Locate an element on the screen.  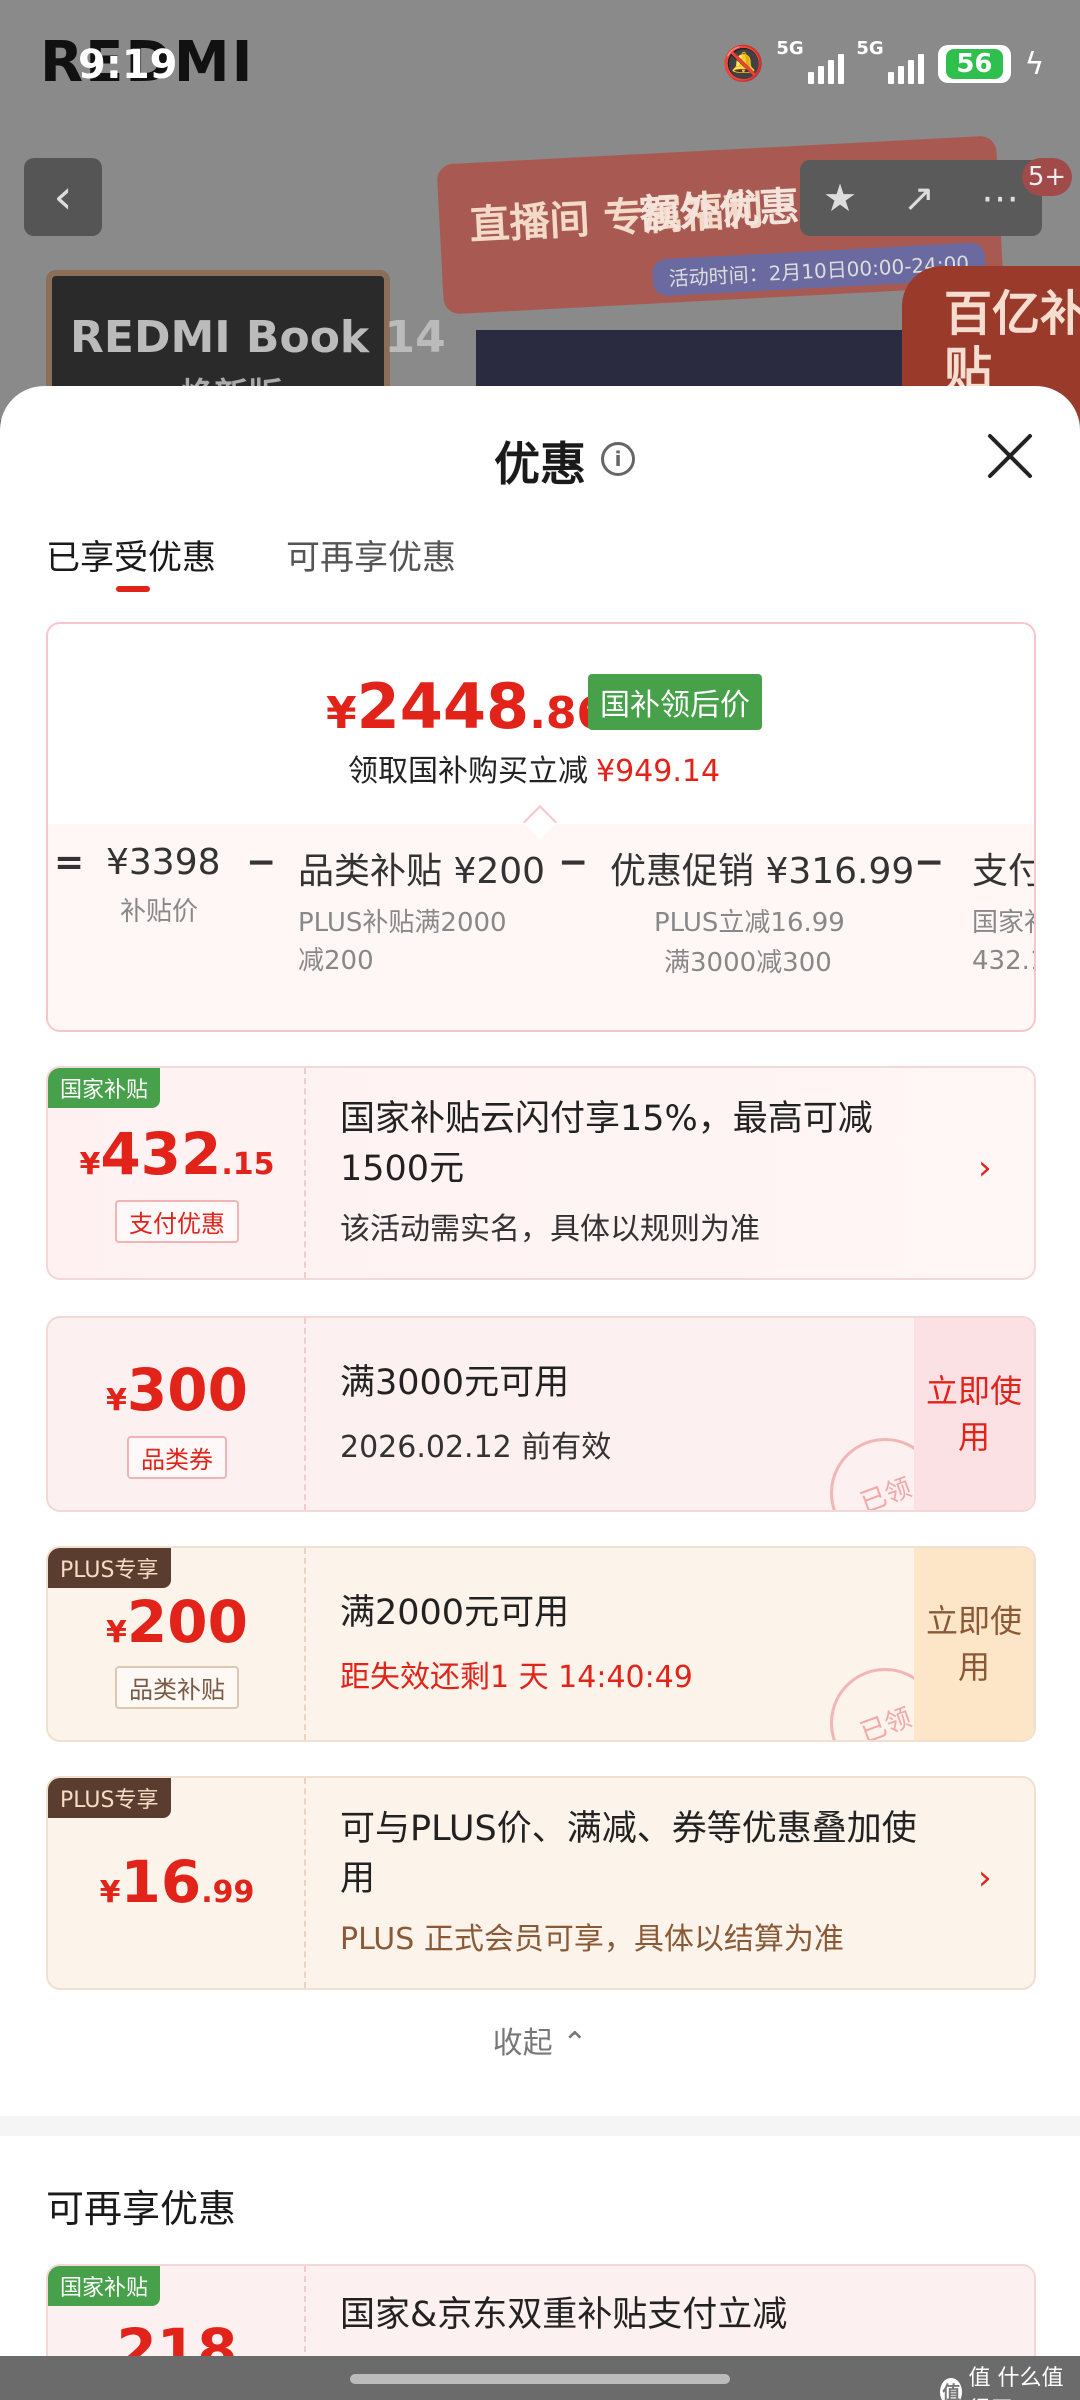
back-button: ‹ is located at coordinates (63, 197).